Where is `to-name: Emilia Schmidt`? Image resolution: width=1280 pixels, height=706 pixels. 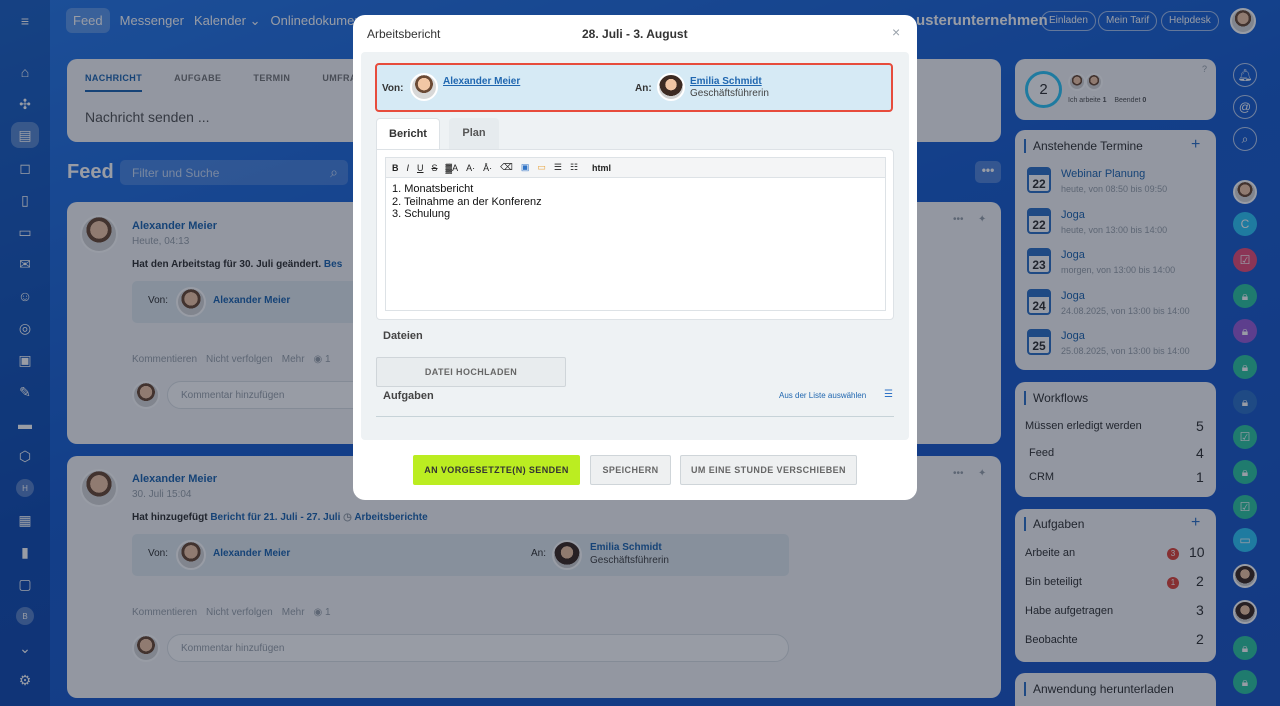 to-name: Emilia Schmidt is located at coordinates (726, 81).